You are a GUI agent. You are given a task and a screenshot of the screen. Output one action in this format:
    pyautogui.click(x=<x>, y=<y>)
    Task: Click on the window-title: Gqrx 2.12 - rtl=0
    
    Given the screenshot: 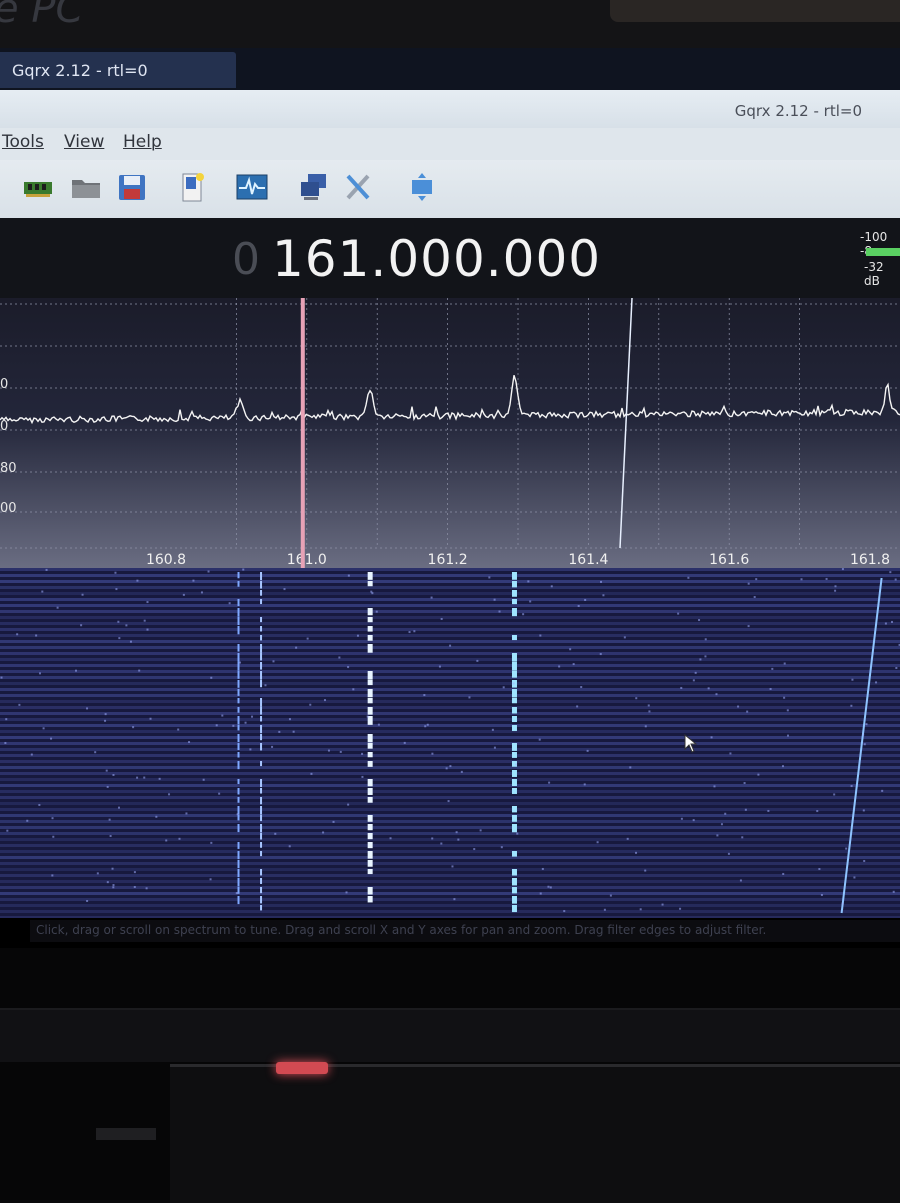 What is the action you would take?
    pyautogui.click(x=798, y=111)
    